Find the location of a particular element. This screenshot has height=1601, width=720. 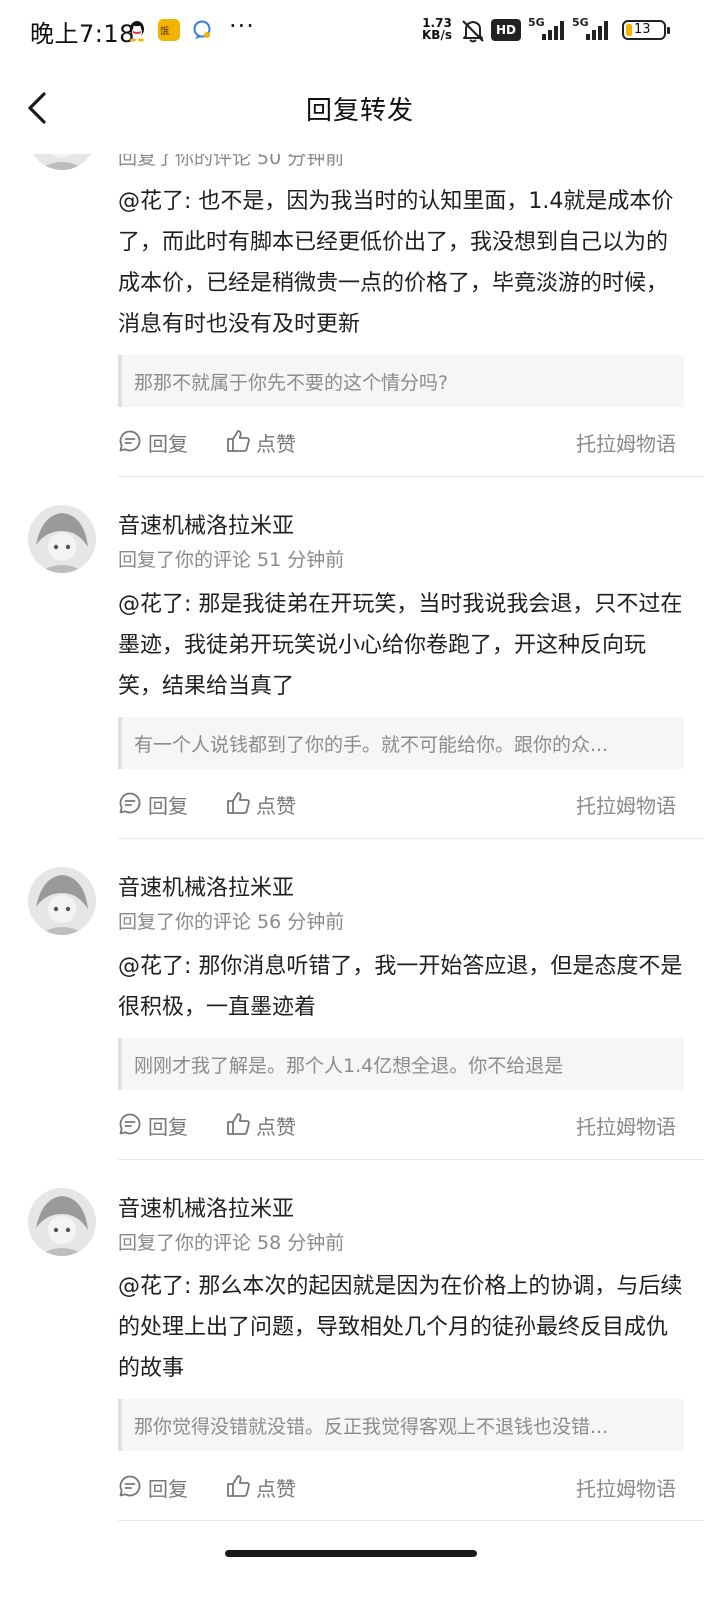

comment-meta: 回复了你的评论 56 分钟前 is located at coordinates (231, 922).